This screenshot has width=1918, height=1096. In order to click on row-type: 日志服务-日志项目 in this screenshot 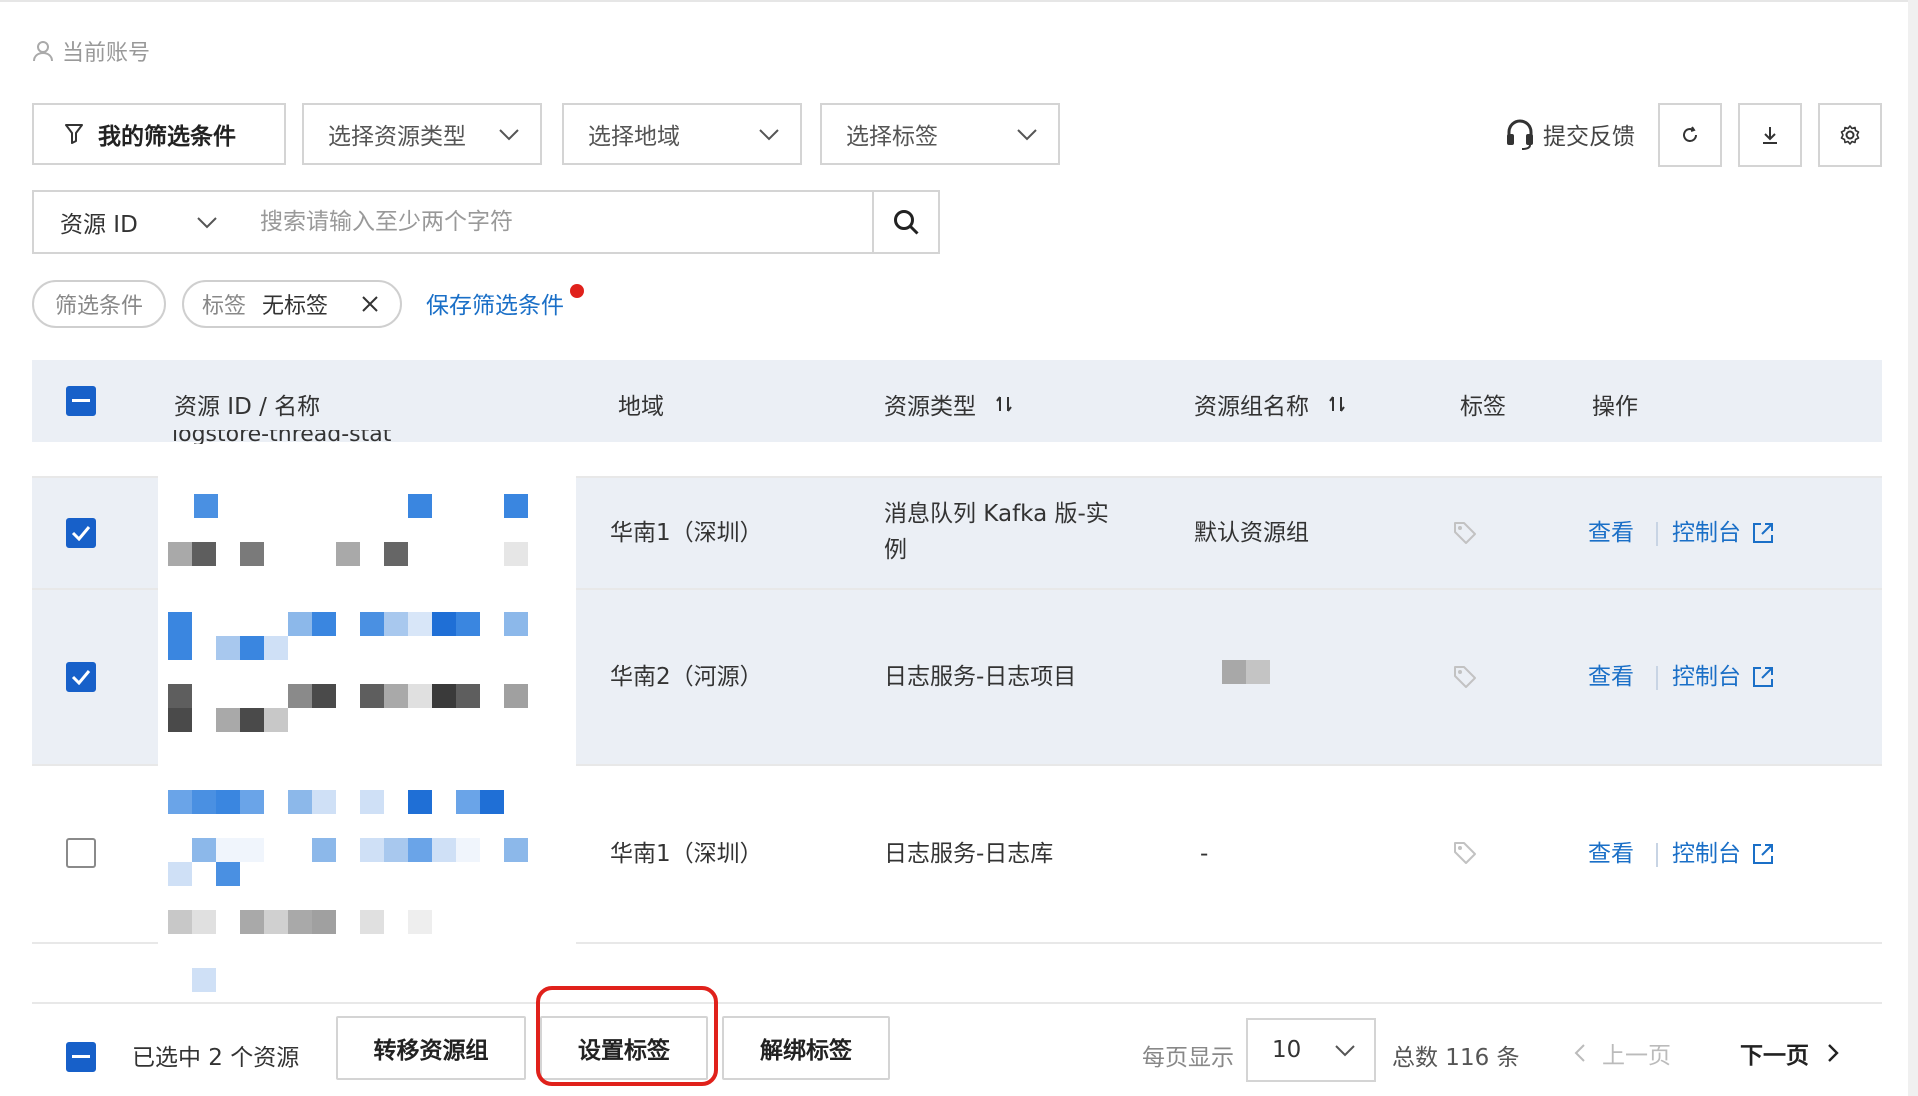, I will do `click(980, 677)`.